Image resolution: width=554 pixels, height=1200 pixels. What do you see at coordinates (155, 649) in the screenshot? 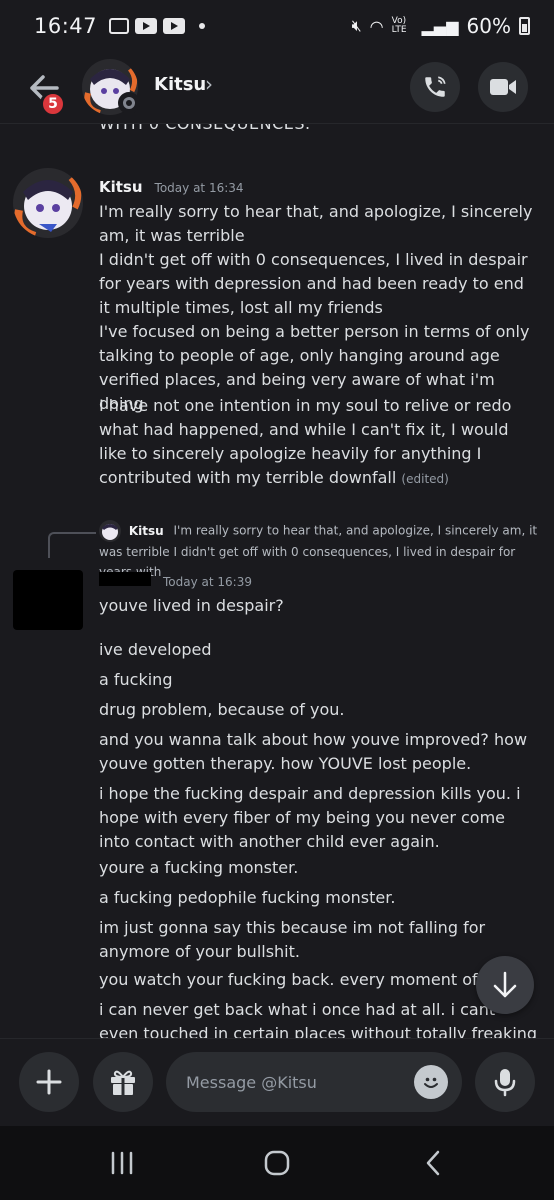
I see `message-text: ive developed` at bounding box center [155, 649].